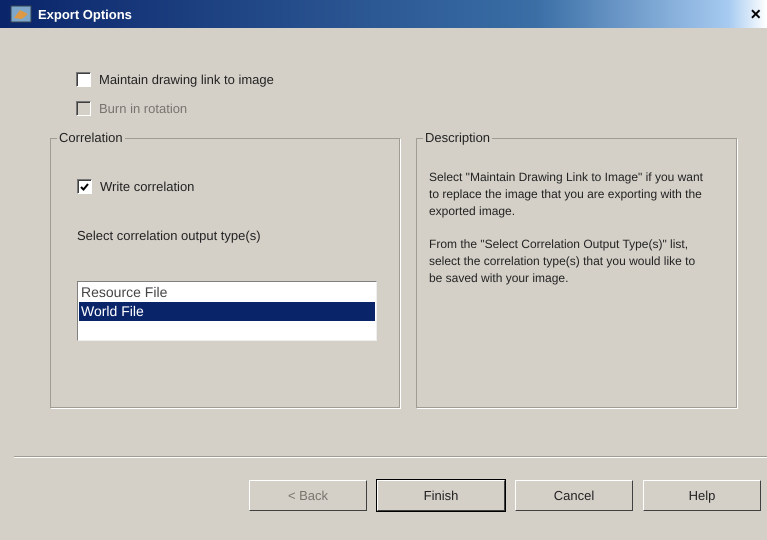 The image size is (767, 540). What do you see at coordinates (169, 235) in the screenshot?
I see `list-label: Select correlation output type(s)` at bounding box center [169, 235].